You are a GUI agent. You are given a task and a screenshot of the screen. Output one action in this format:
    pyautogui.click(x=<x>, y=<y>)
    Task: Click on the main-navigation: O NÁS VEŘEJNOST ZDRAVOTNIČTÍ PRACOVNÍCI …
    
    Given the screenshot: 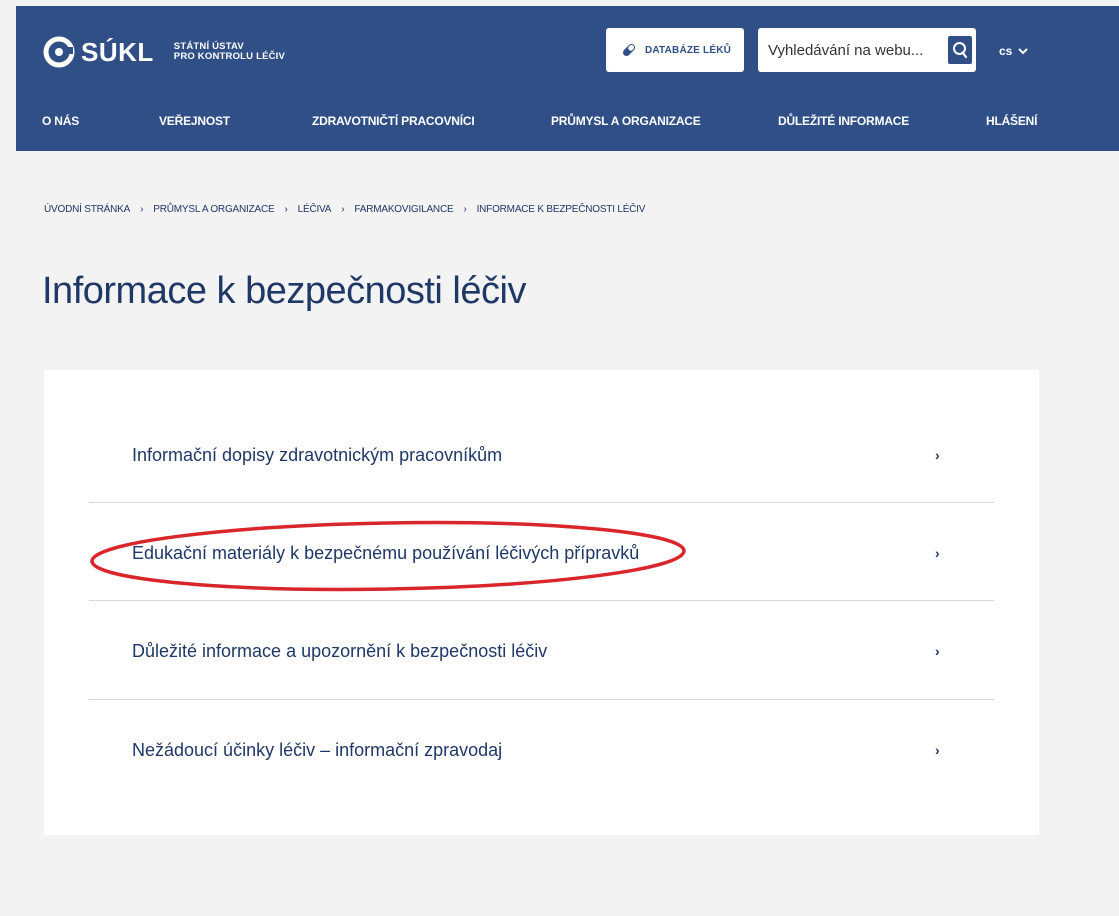 What is the action you would take?
    pyautogui.click(x=567, y=125)
    